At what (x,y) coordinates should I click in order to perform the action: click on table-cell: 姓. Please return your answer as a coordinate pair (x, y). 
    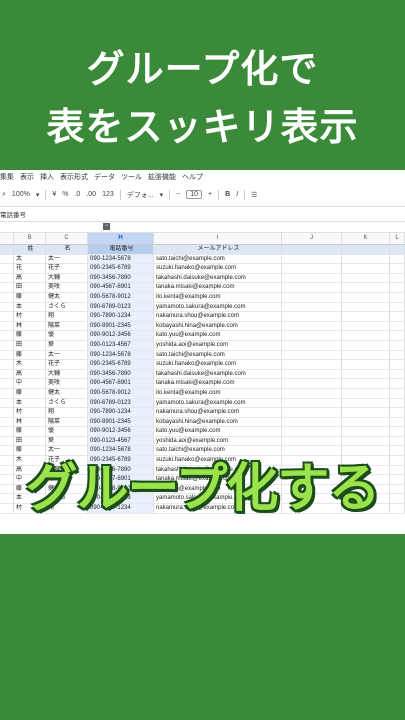
    Looking at the image, I should click on (30, 249).